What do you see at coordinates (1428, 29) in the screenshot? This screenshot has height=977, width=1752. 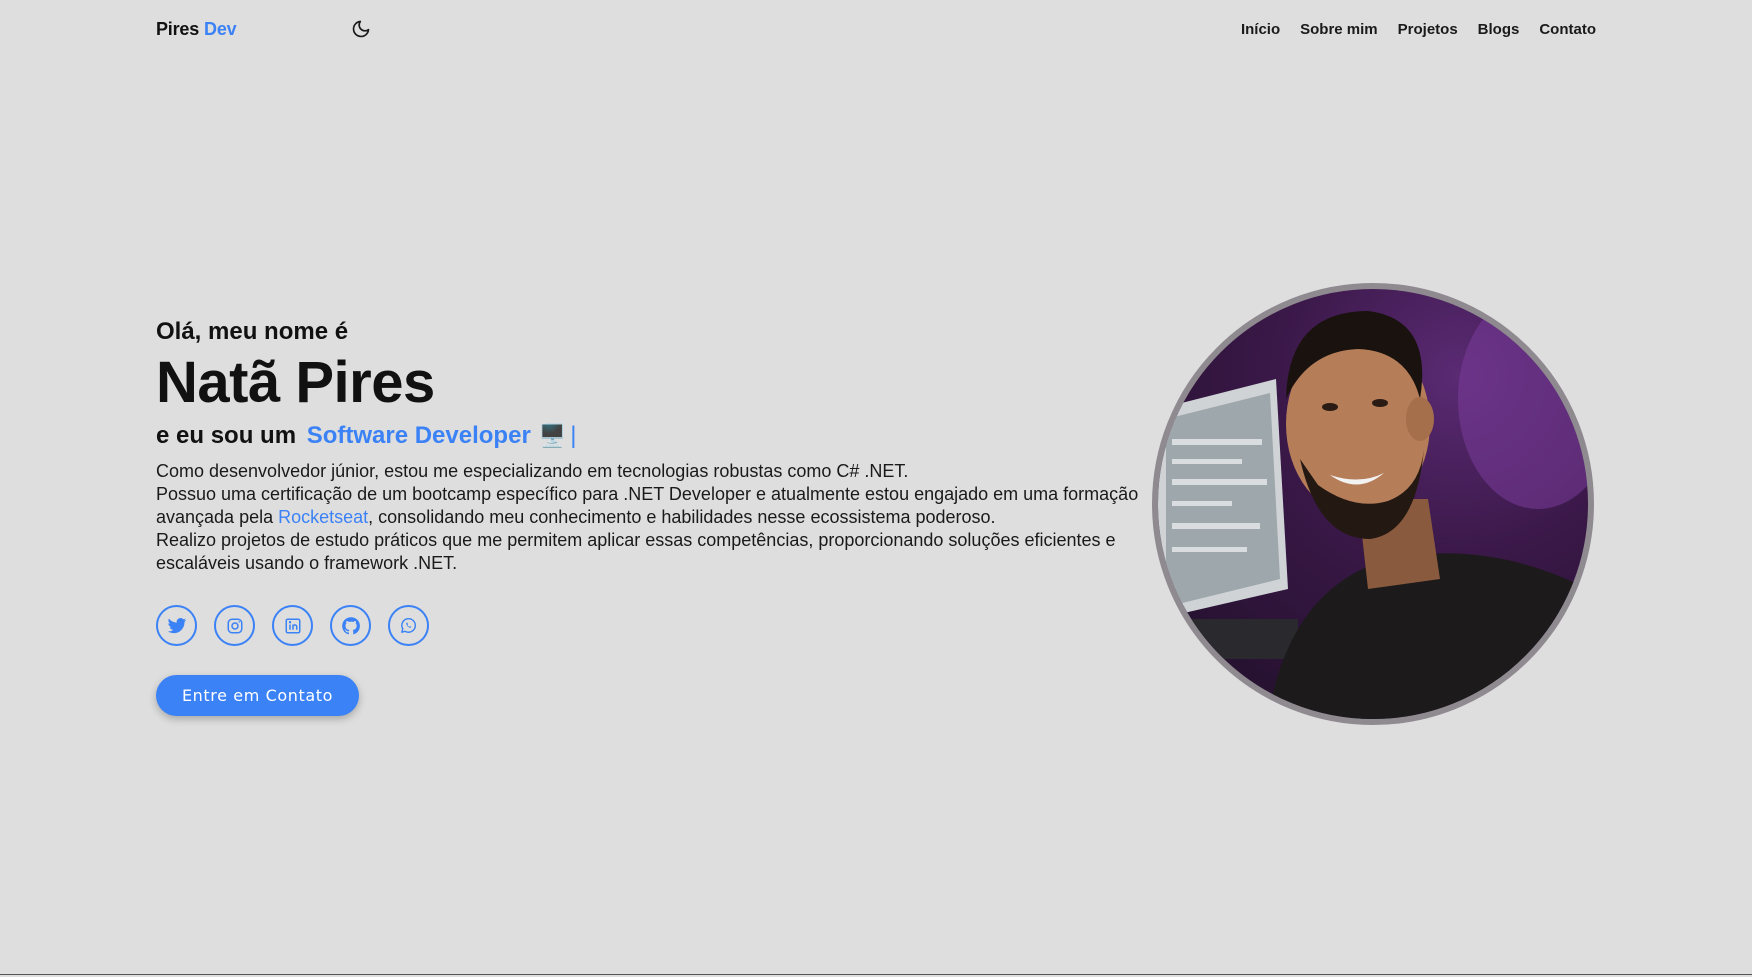 I see `nav-item-projetos: Projetos` at bounding box center [1428, 29].